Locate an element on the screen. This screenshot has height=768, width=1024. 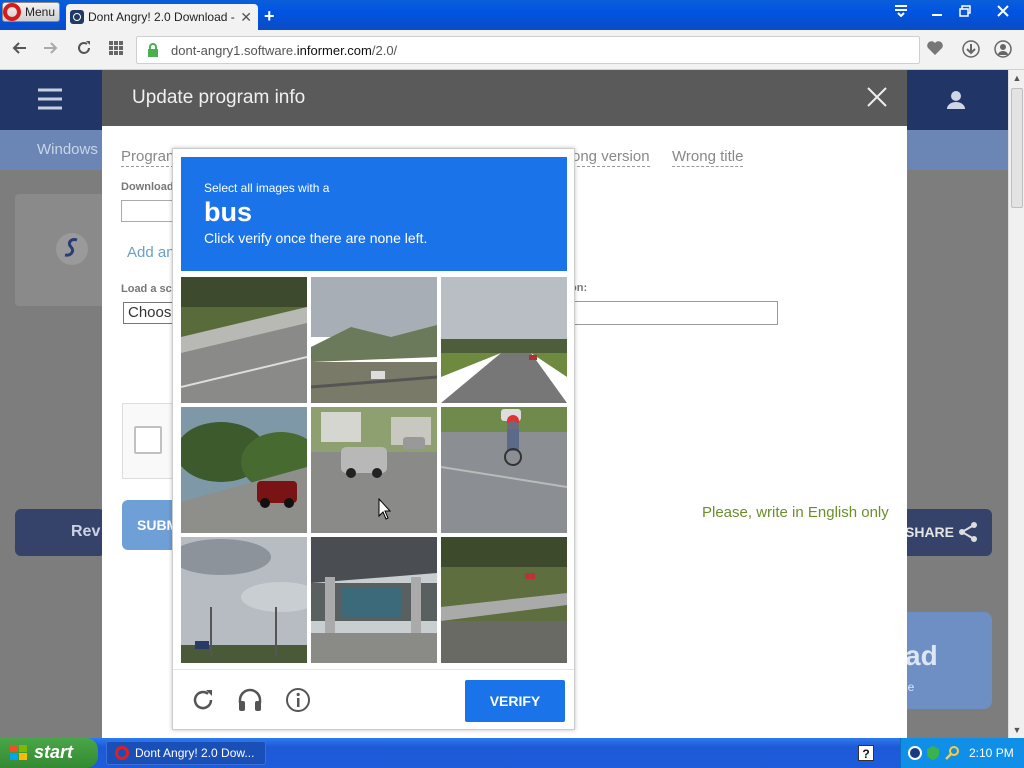
captcha-subinstruction: Click verify once there are none left. is located at coordinates (316, 238).